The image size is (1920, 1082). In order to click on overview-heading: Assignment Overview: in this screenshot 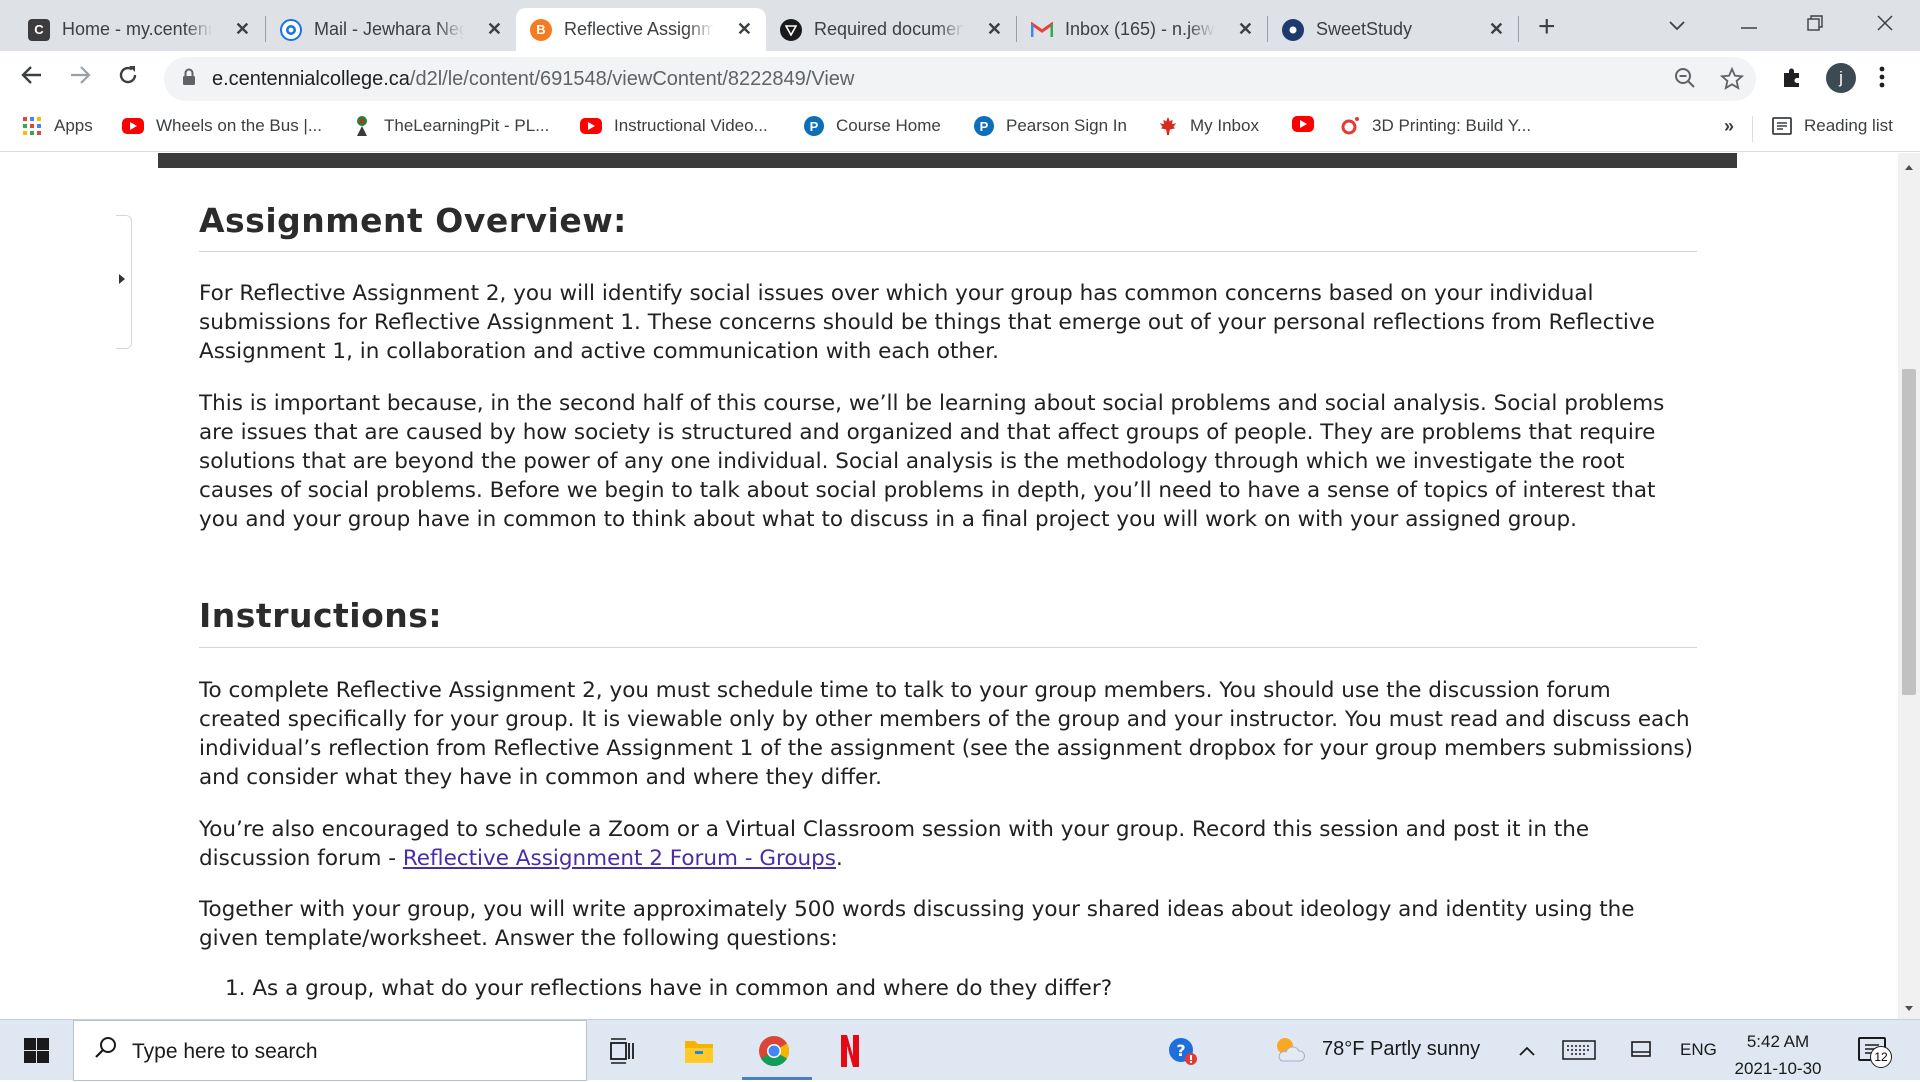, I will do `click(413, 220)`.